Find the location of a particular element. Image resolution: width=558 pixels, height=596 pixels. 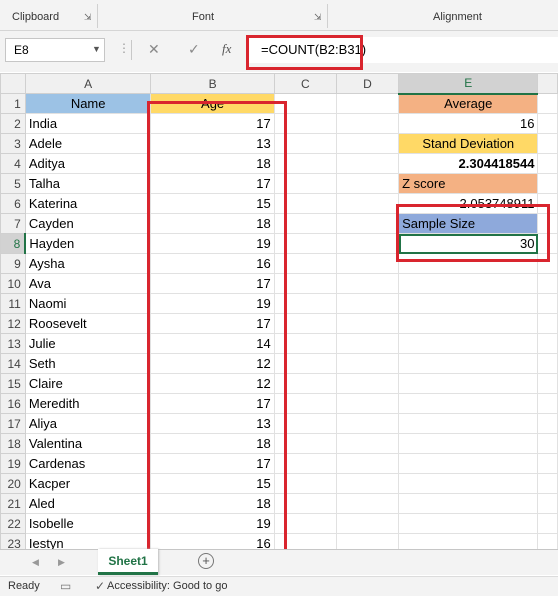

row-header: 15 is located at coordinates (13, 383).